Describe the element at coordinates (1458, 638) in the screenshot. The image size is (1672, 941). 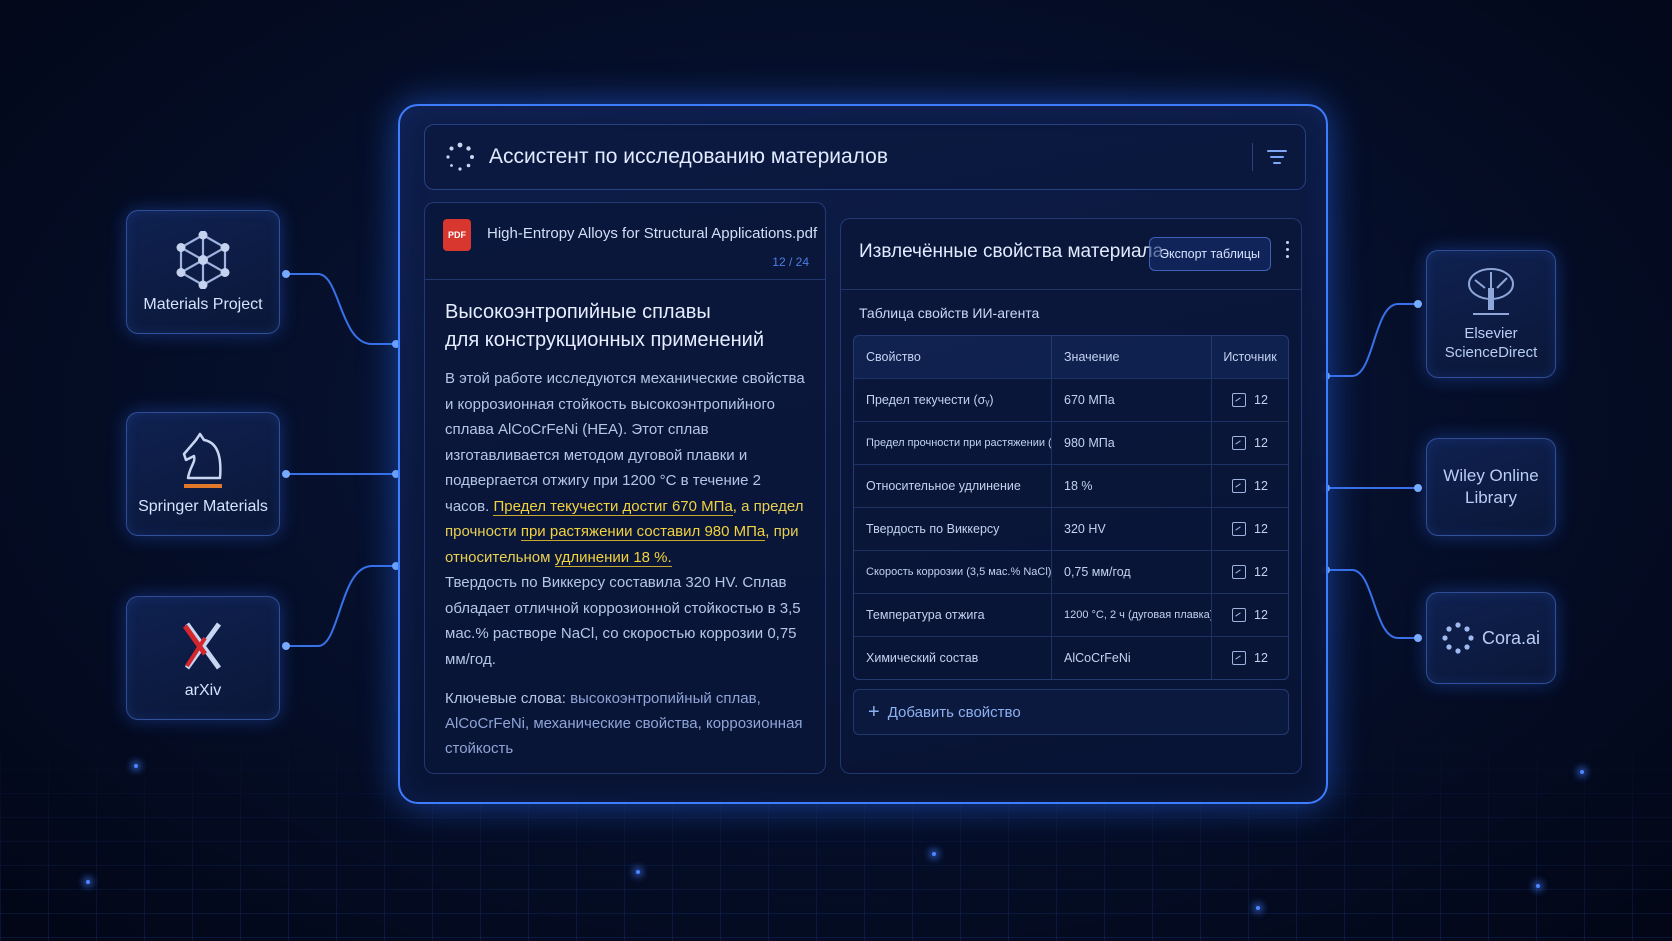
I see `dotted-ring-icon` at that location.